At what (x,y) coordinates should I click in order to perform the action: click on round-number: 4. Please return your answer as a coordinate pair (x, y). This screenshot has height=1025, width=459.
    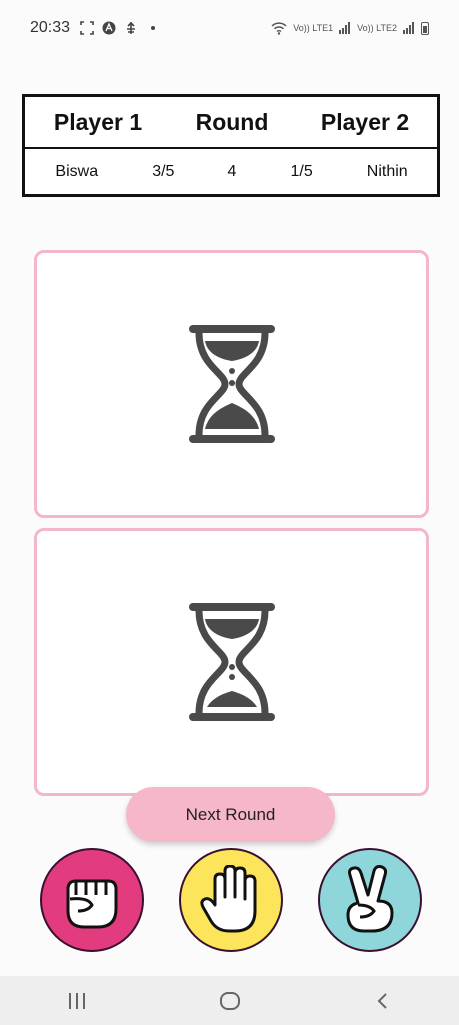
    Looking at the image, I should click on (232, 171).